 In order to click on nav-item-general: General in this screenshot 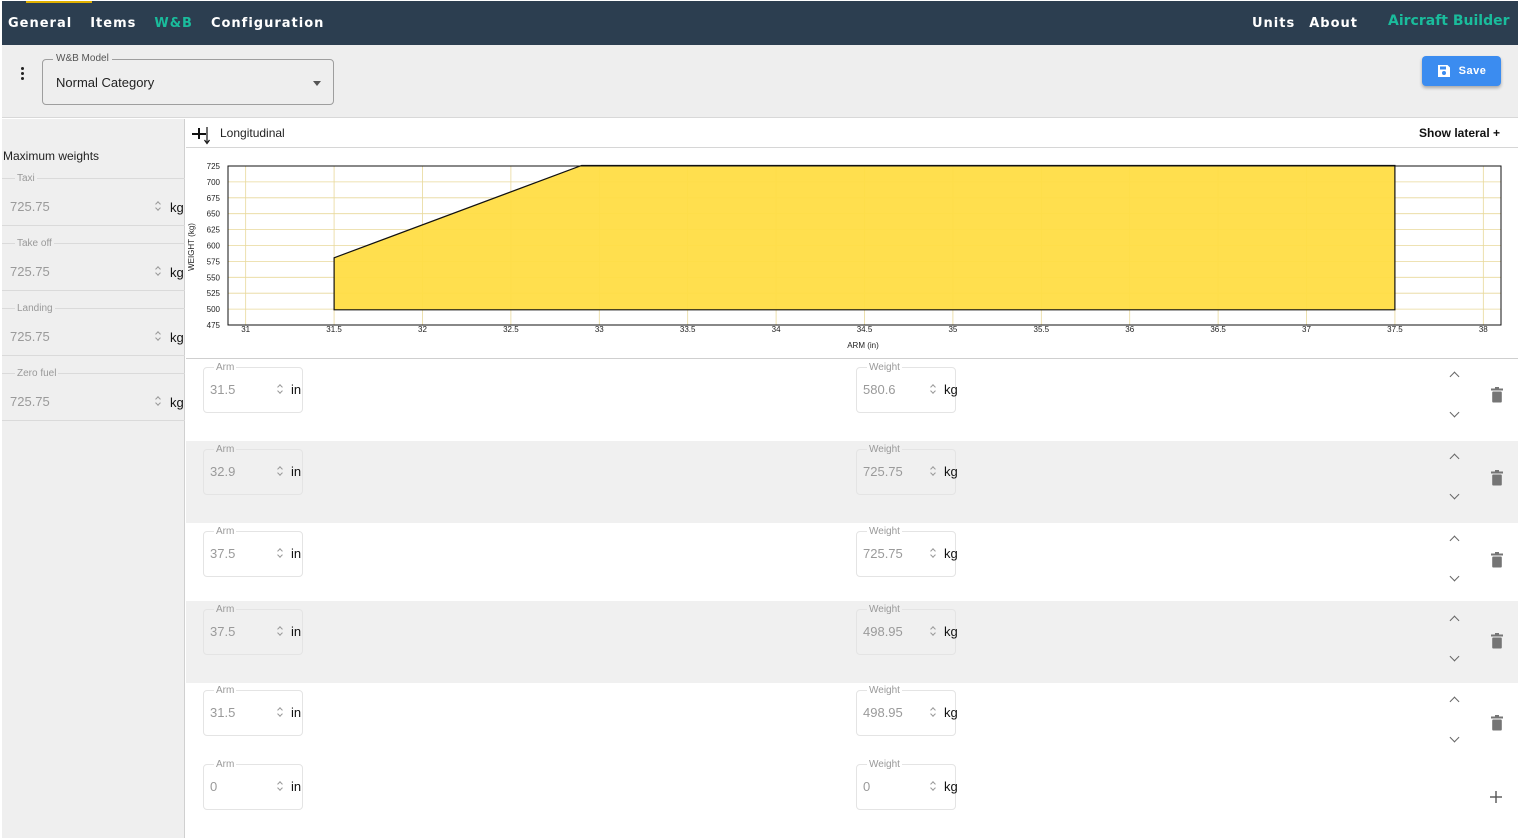, I will do `click(40, 23)`.